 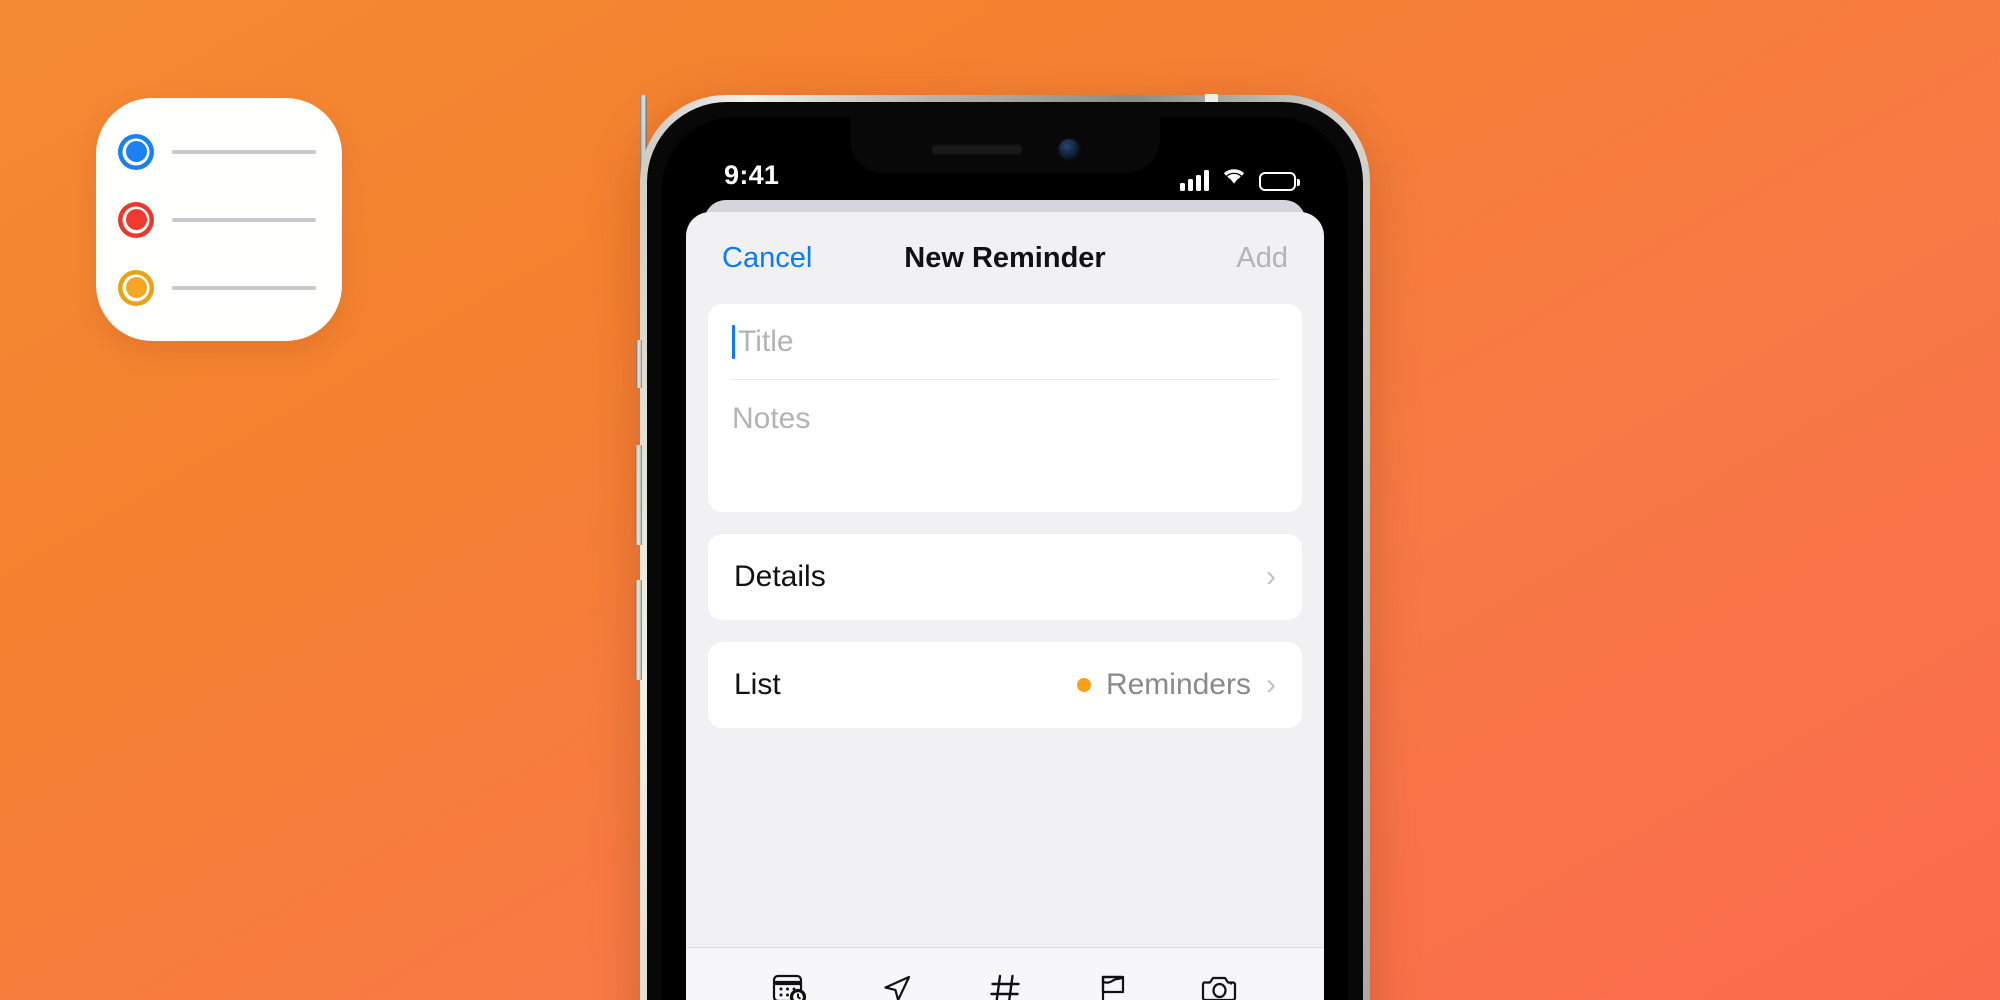 What do you see at coordinates (136, 220) in the screenshot?
I see `red-circle-icon` at bounding box center [136, 220].